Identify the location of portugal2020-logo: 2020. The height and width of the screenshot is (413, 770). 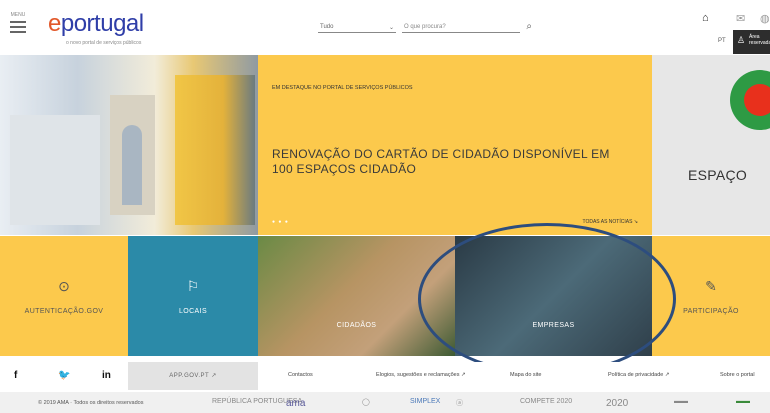
(617, 403).